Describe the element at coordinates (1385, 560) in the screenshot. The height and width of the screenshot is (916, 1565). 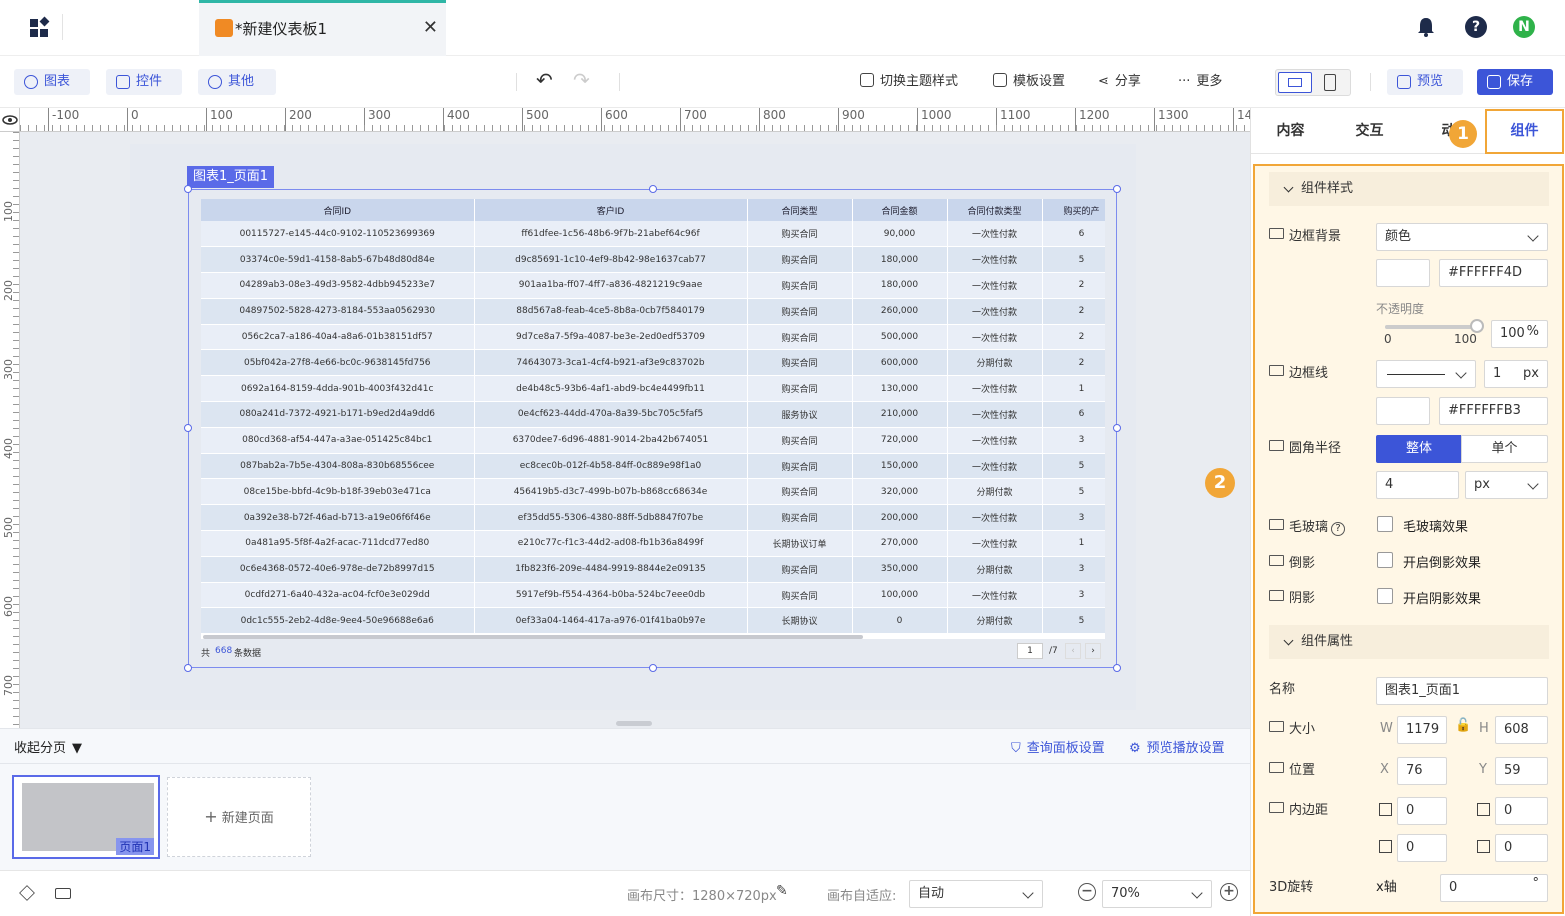
I see `reflection-checkbox` at that location.